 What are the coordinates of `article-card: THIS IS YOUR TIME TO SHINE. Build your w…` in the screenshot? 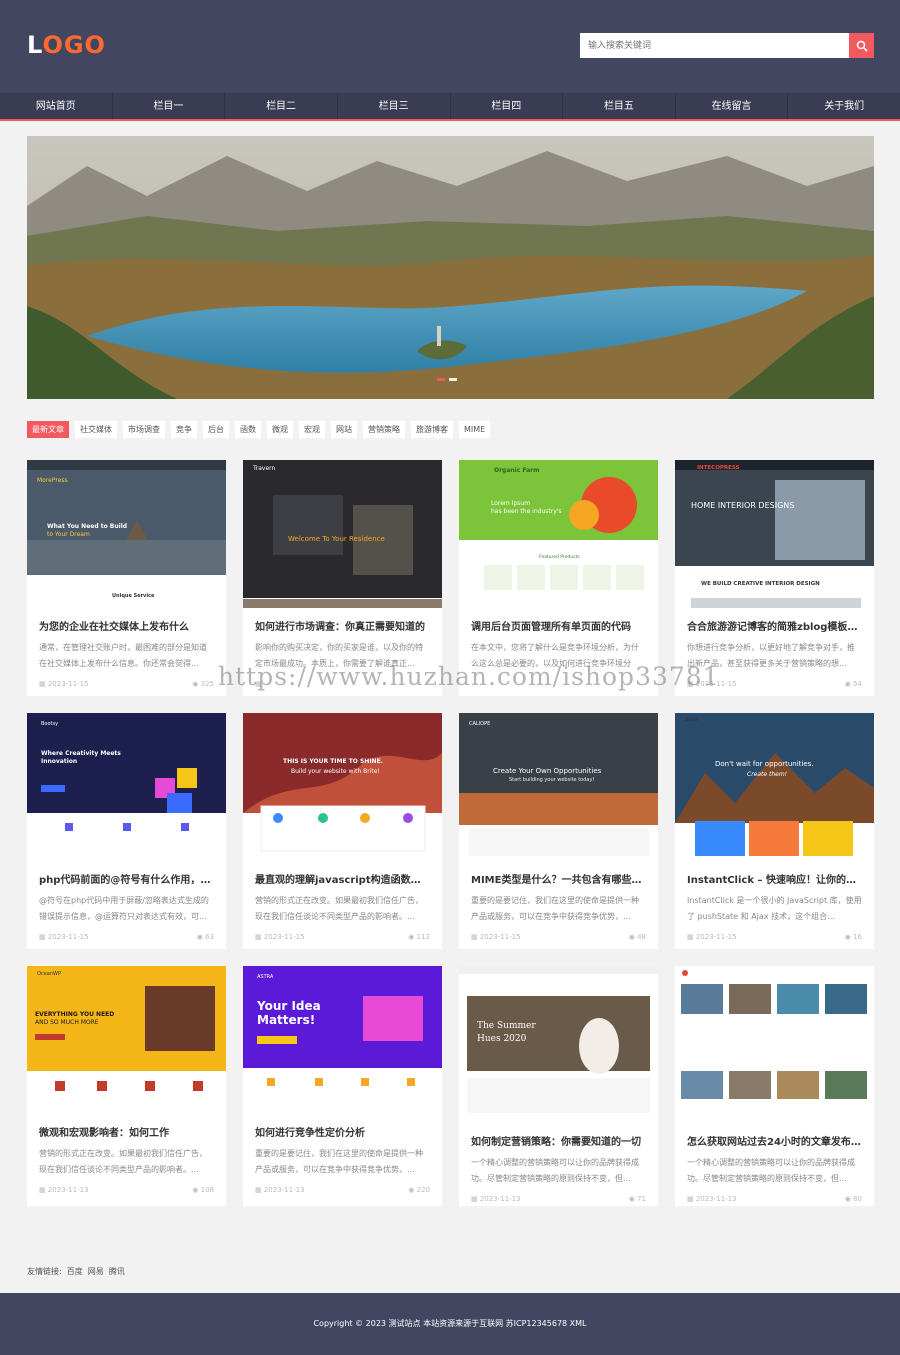 It's located at (342, 831).